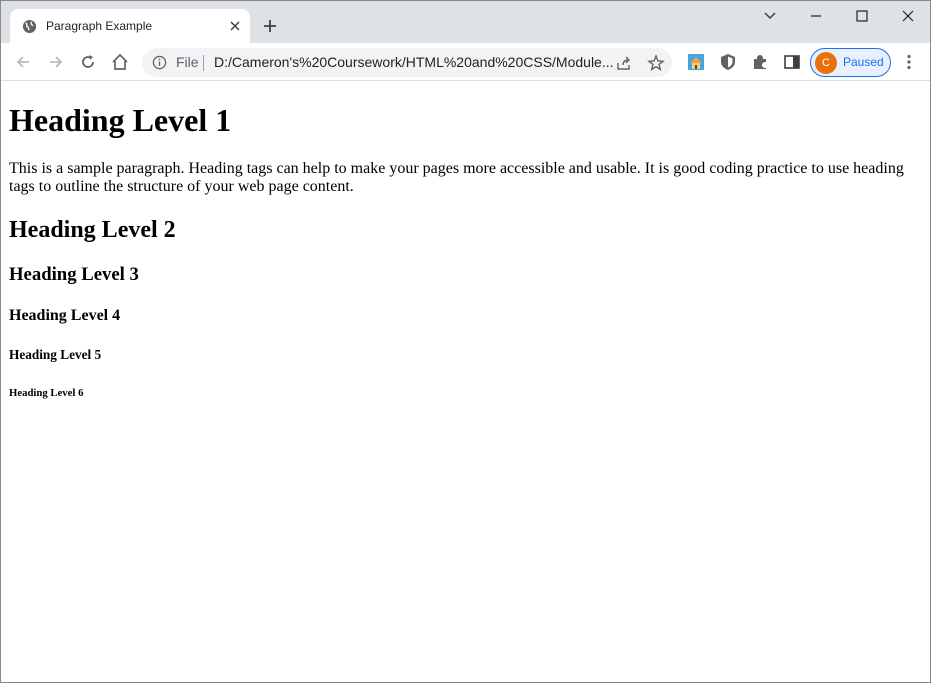 The width and height of the screenshot is (931, 683). Describe the element at coordinates (203, 63) in the screenshot. I see `address-separator` at that location.